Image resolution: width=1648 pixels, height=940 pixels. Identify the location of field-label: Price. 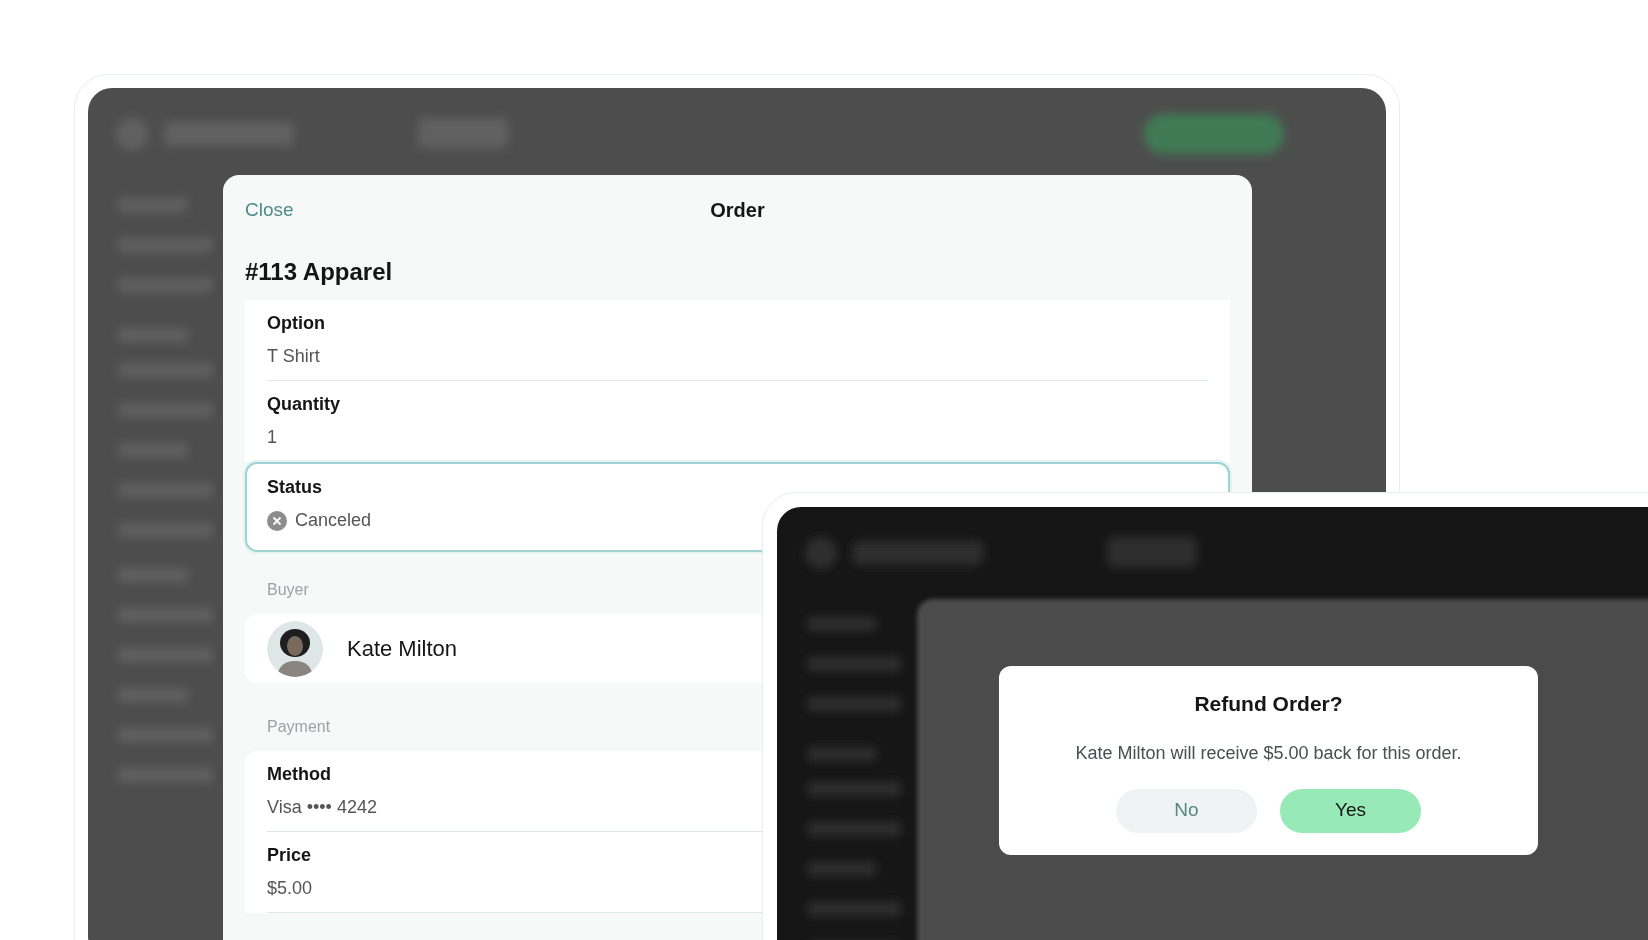
(289, 855).